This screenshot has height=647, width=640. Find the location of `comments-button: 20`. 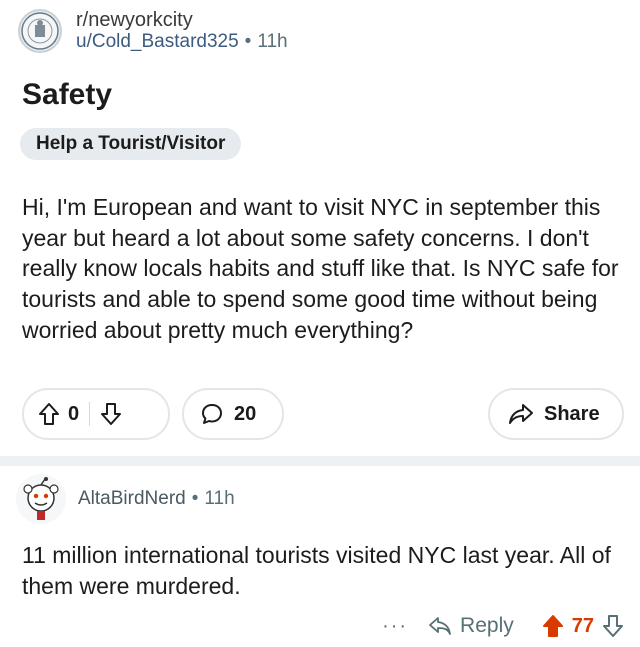

comments-button: 20 is located at coordinates (233, 414).